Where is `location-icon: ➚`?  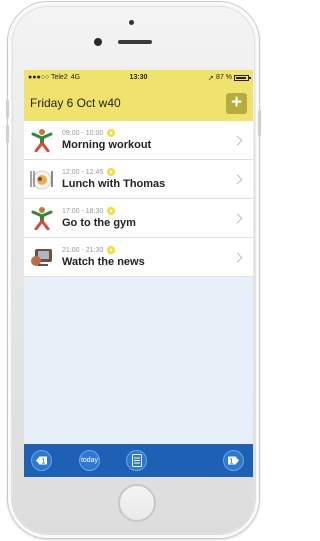
location-icon: ➚ is located at coordinates (211, 78).